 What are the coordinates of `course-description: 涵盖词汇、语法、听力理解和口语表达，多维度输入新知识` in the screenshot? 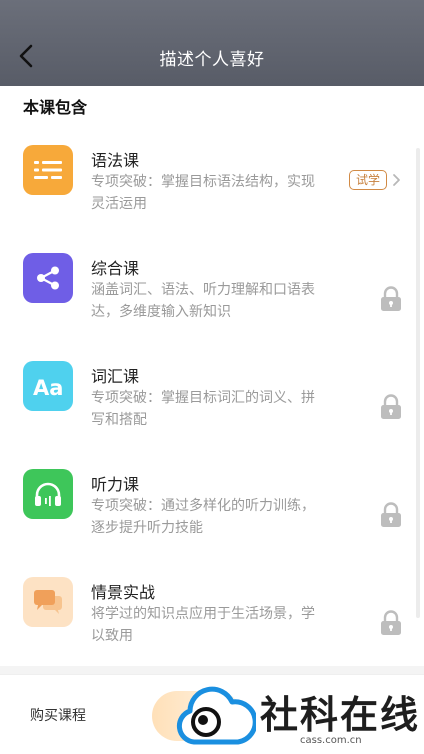 It's located at (203, 301).